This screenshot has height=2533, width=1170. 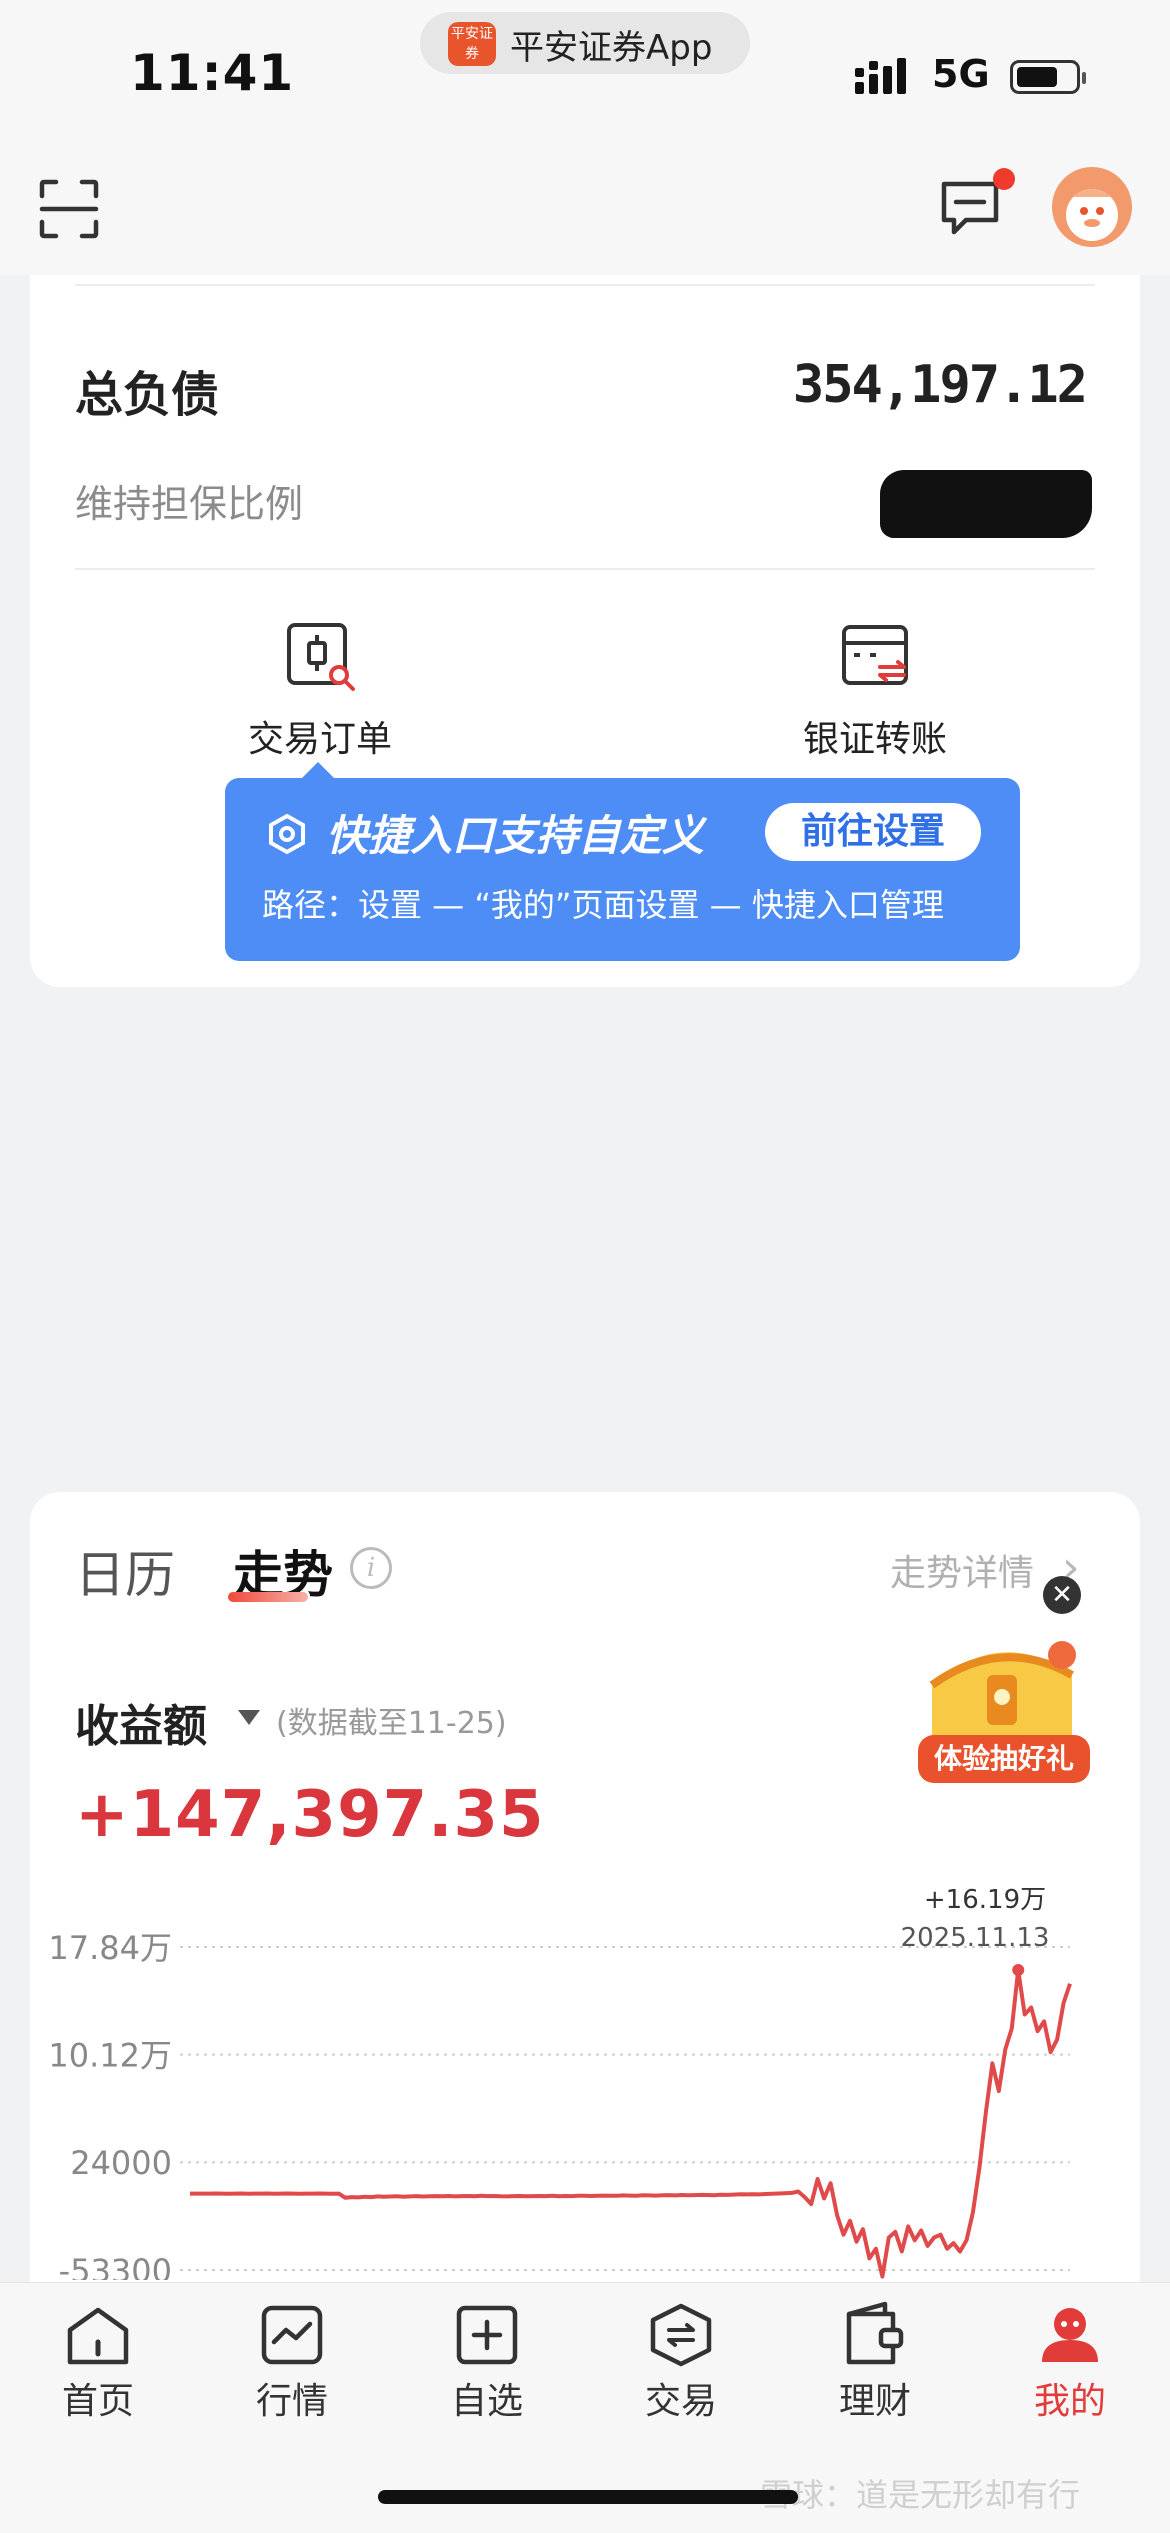 I want to click on tab-wealth, so click(x=875, y=2337).